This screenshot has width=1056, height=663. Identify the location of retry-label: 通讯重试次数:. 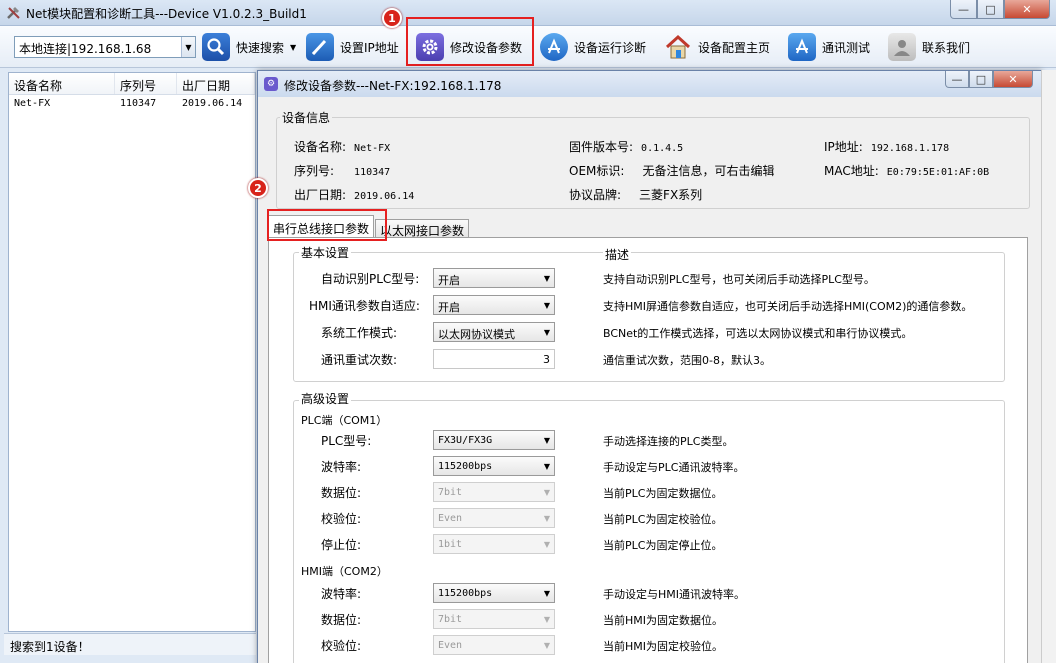
(359, 360).